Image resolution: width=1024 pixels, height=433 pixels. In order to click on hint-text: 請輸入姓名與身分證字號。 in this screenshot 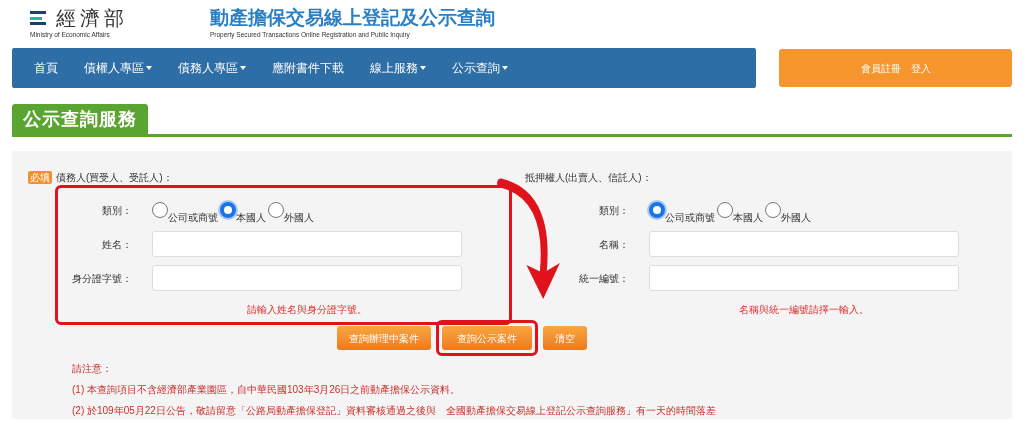, I will do `click(307, 309)`.